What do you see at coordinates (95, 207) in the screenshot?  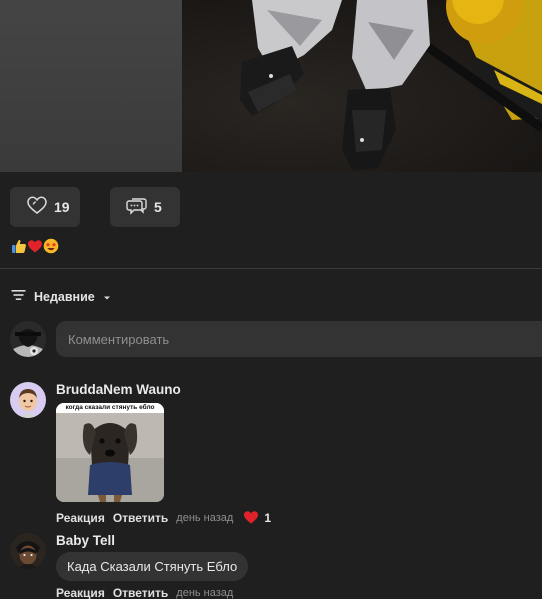 I see `post-stats: 19 5` at bounding box center [95, 207].